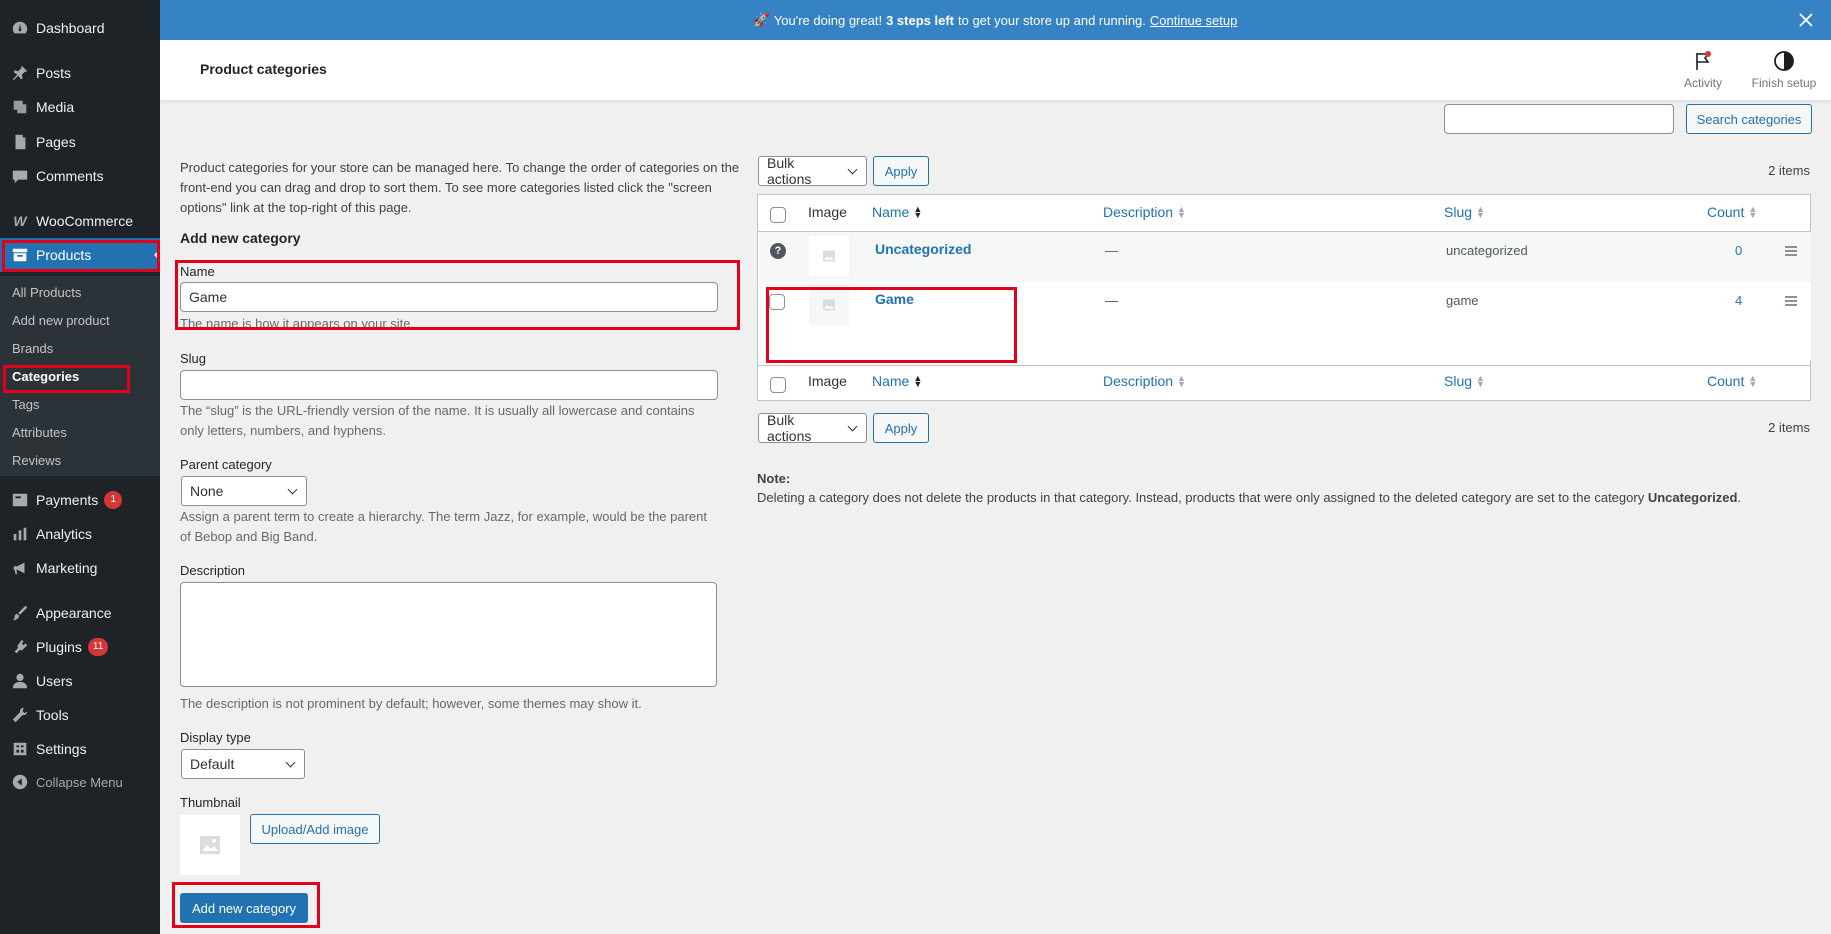 The width and height of the screenshot is (1831, 934). I want to click on finish-setup-button: Finish setup, so click(1784, 70).